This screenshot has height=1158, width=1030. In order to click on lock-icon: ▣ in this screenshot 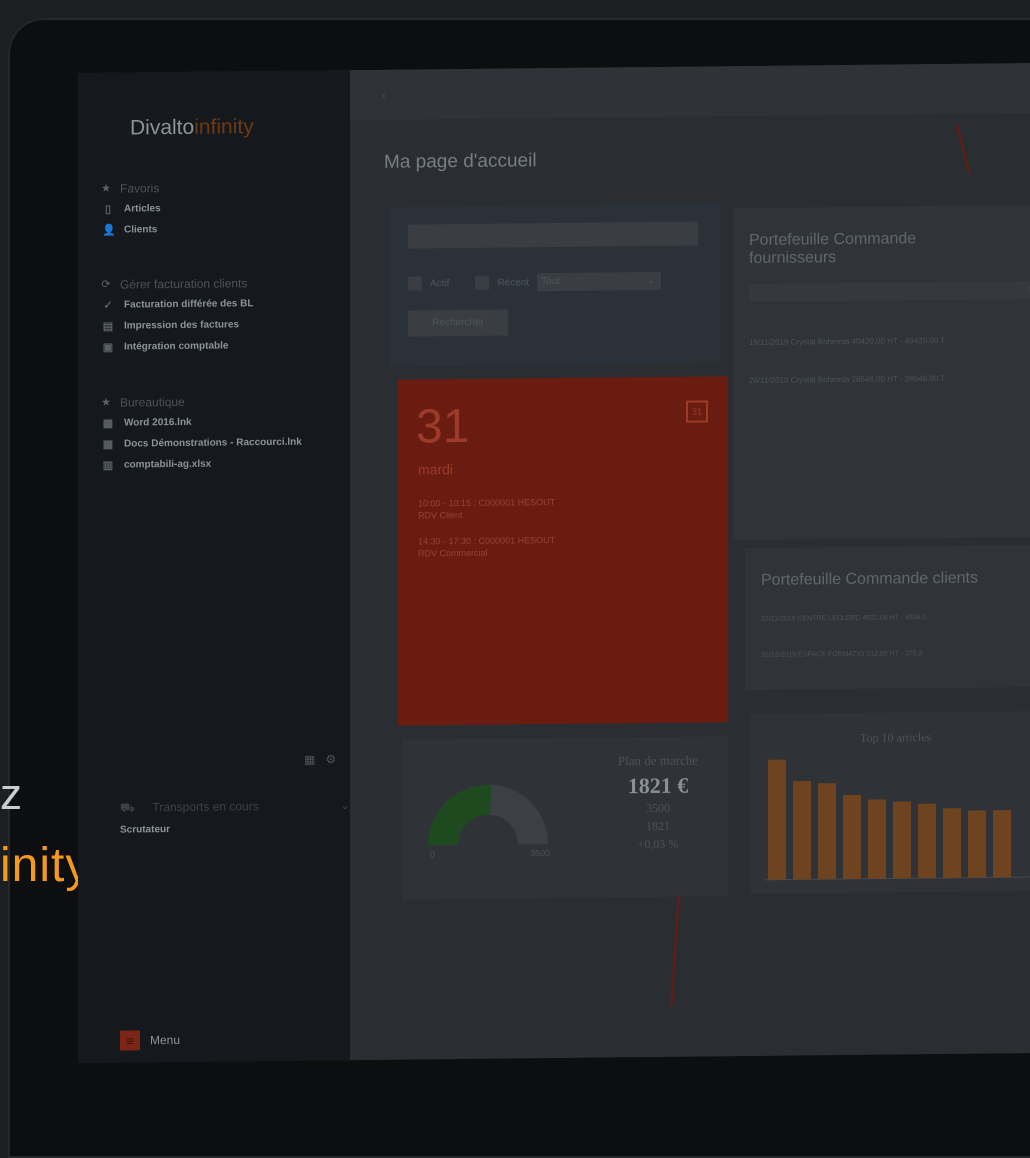, I will do `click(108, 347)`.